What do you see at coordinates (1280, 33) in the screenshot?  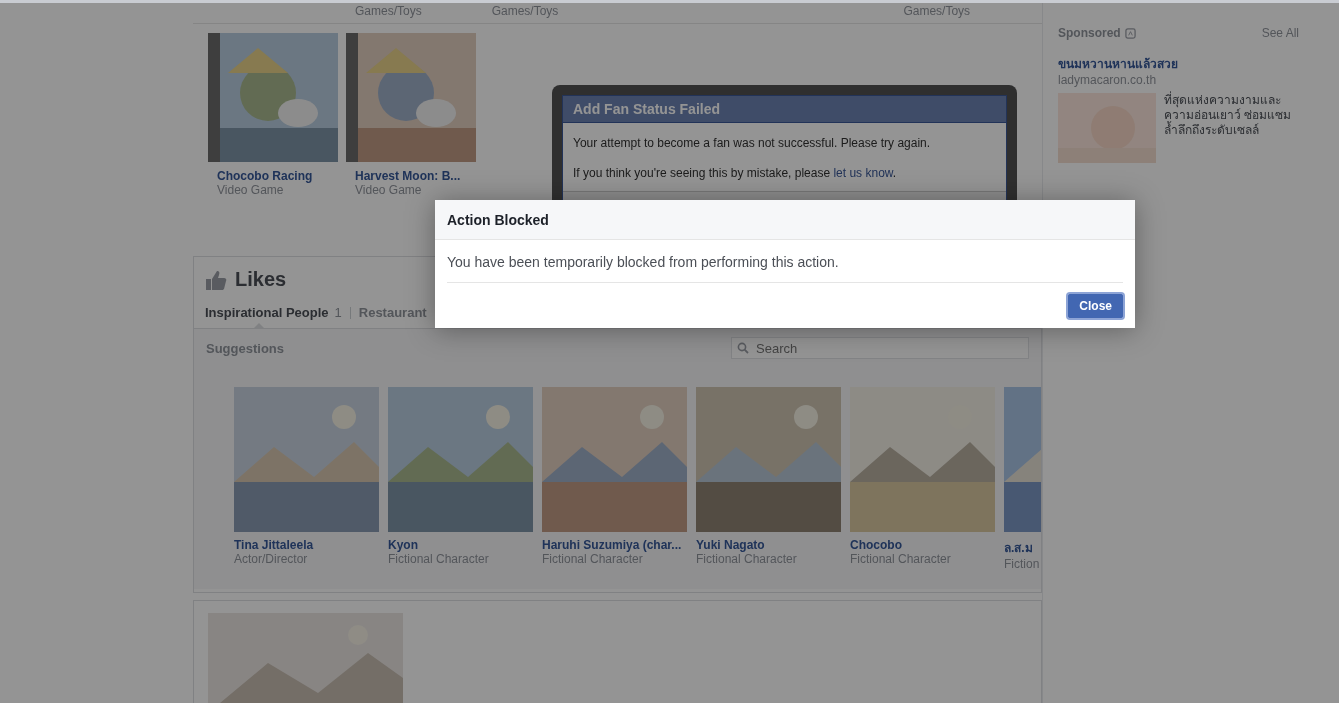 I see `see-all-link: See All` at bounding box center [1280, 33].